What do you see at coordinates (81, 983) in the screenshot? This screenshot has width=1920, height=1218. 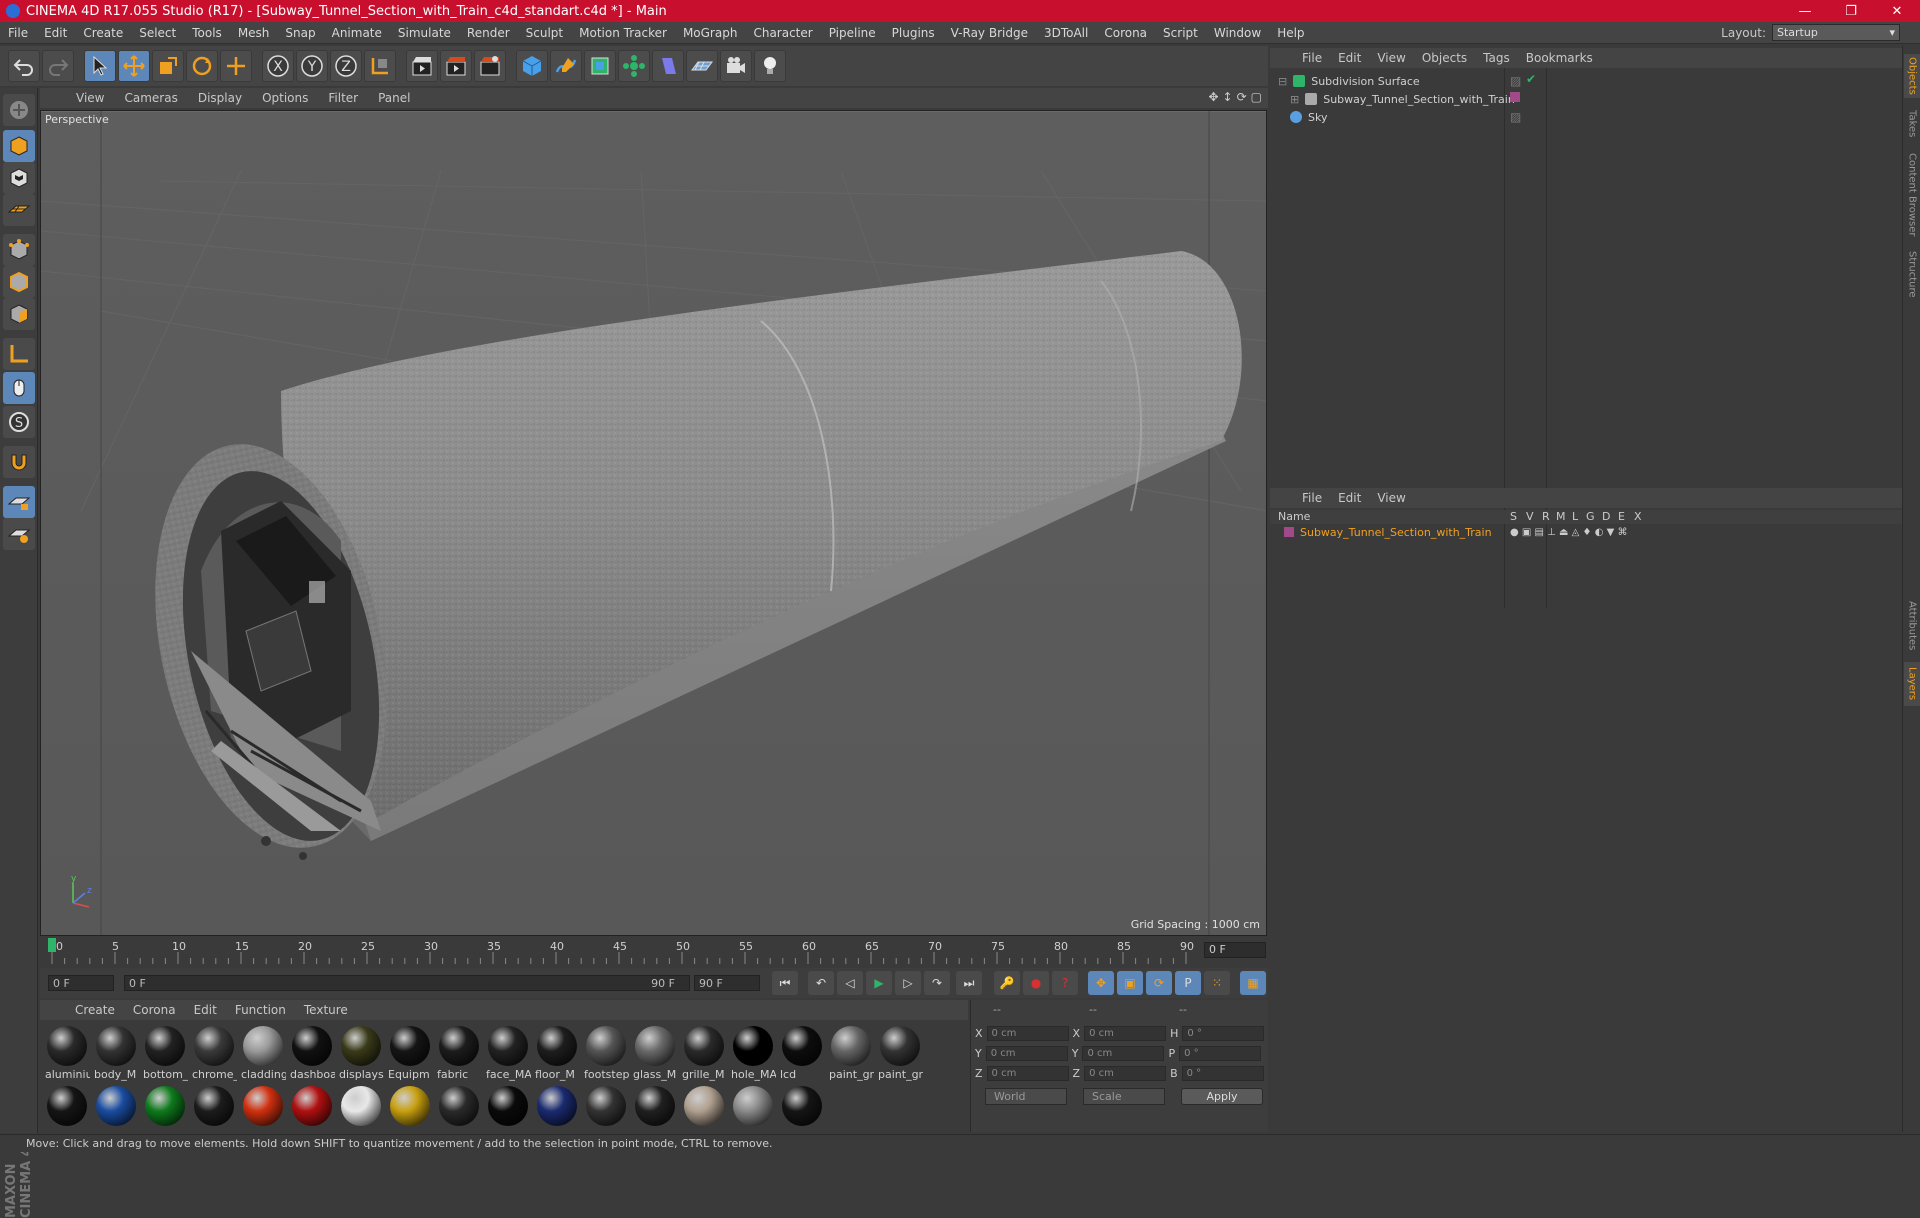 I see `start-frame-field: 0 F` at bounding box center [81, 983].